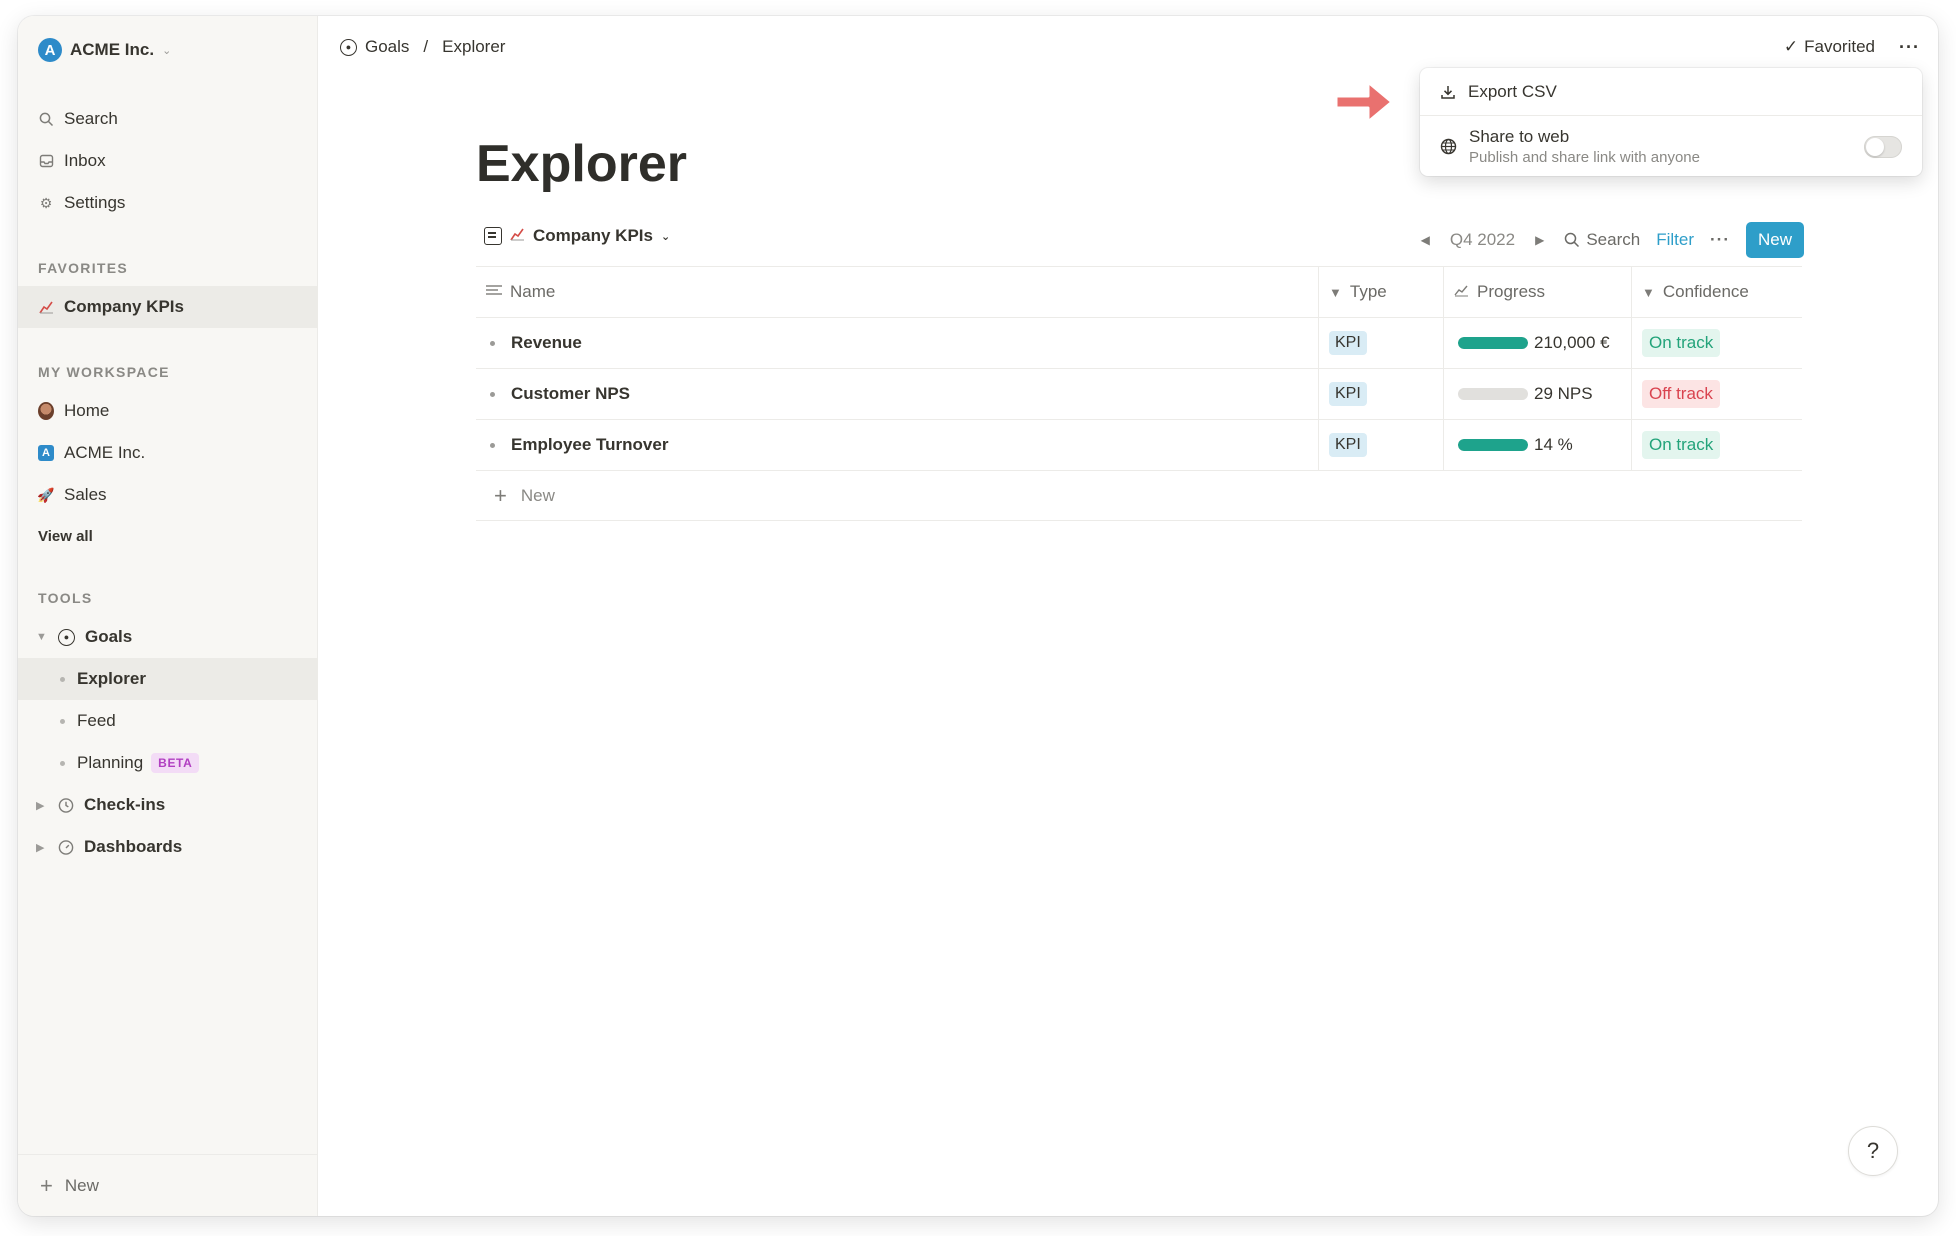  What do you see at coordinates (374, 47) in the screenshot?
I see `breadcrumb-goals: ● Goals` at bounding box center [374, 47].